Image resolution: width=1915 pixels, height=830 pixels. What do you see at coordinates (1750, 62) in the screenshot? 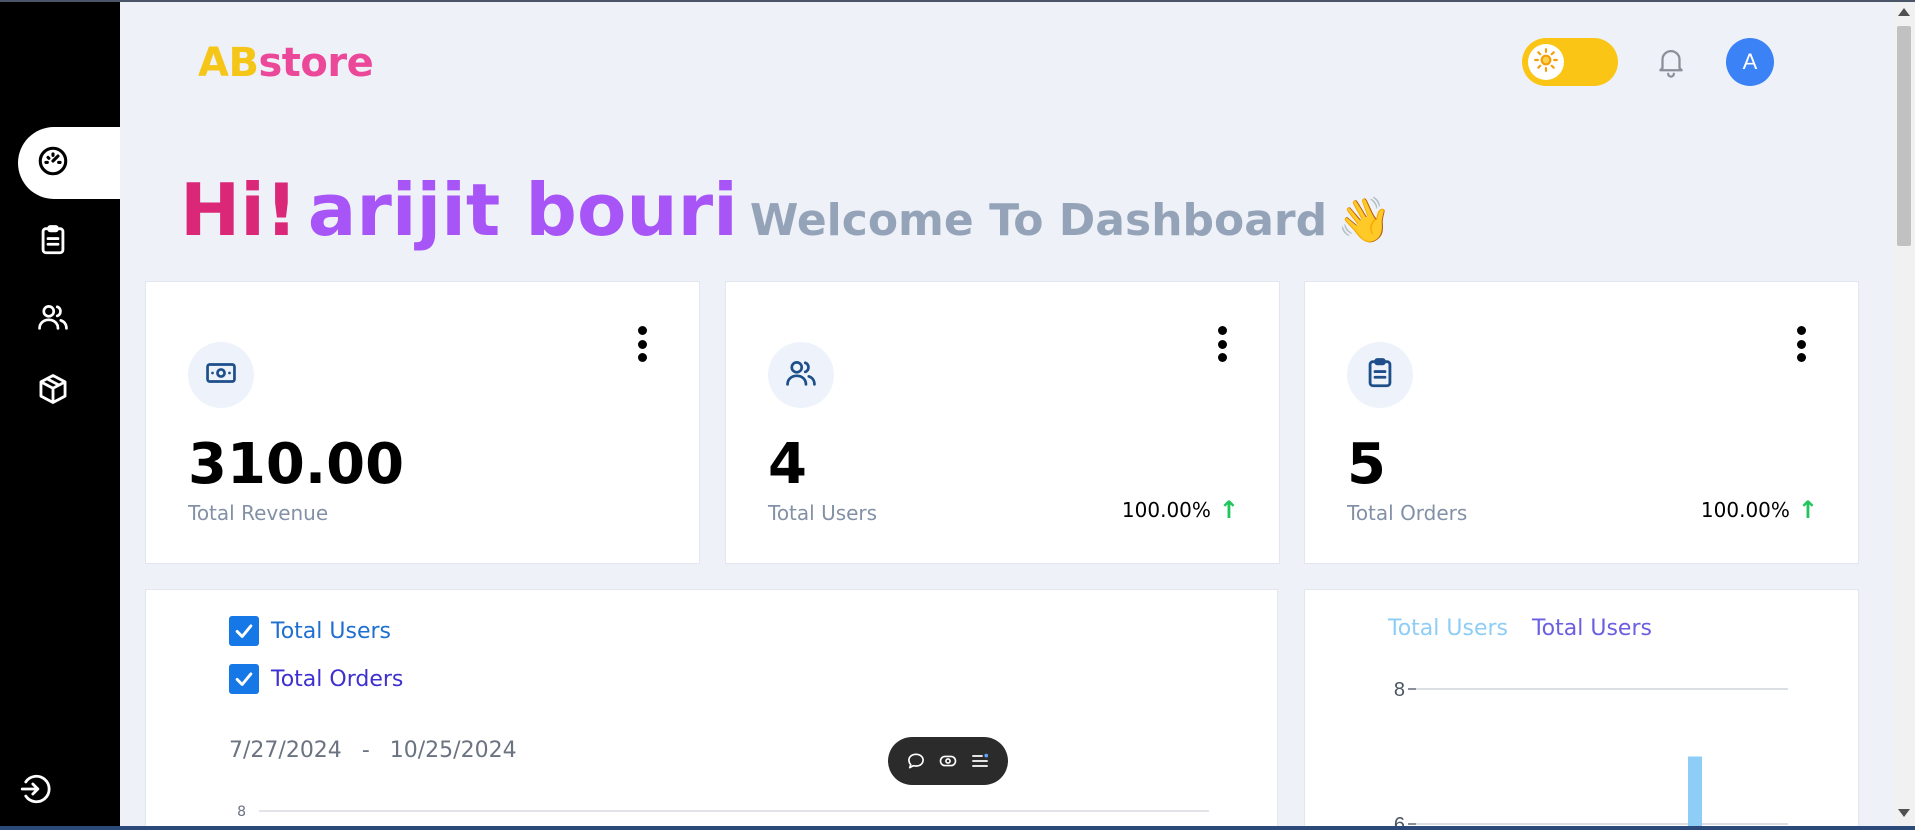
I see `avatar: A` at bounding box center [1750, 62].